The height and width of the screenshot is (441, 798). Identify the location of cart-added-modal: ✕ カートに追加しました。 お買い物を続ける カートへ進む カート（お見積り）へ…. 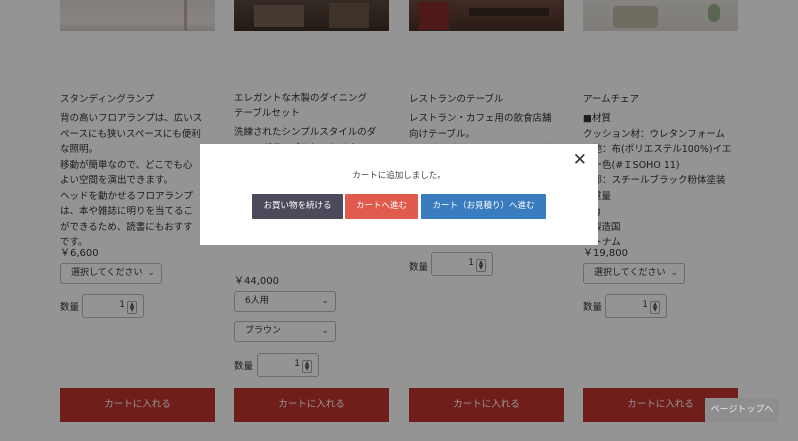
(399, 194).